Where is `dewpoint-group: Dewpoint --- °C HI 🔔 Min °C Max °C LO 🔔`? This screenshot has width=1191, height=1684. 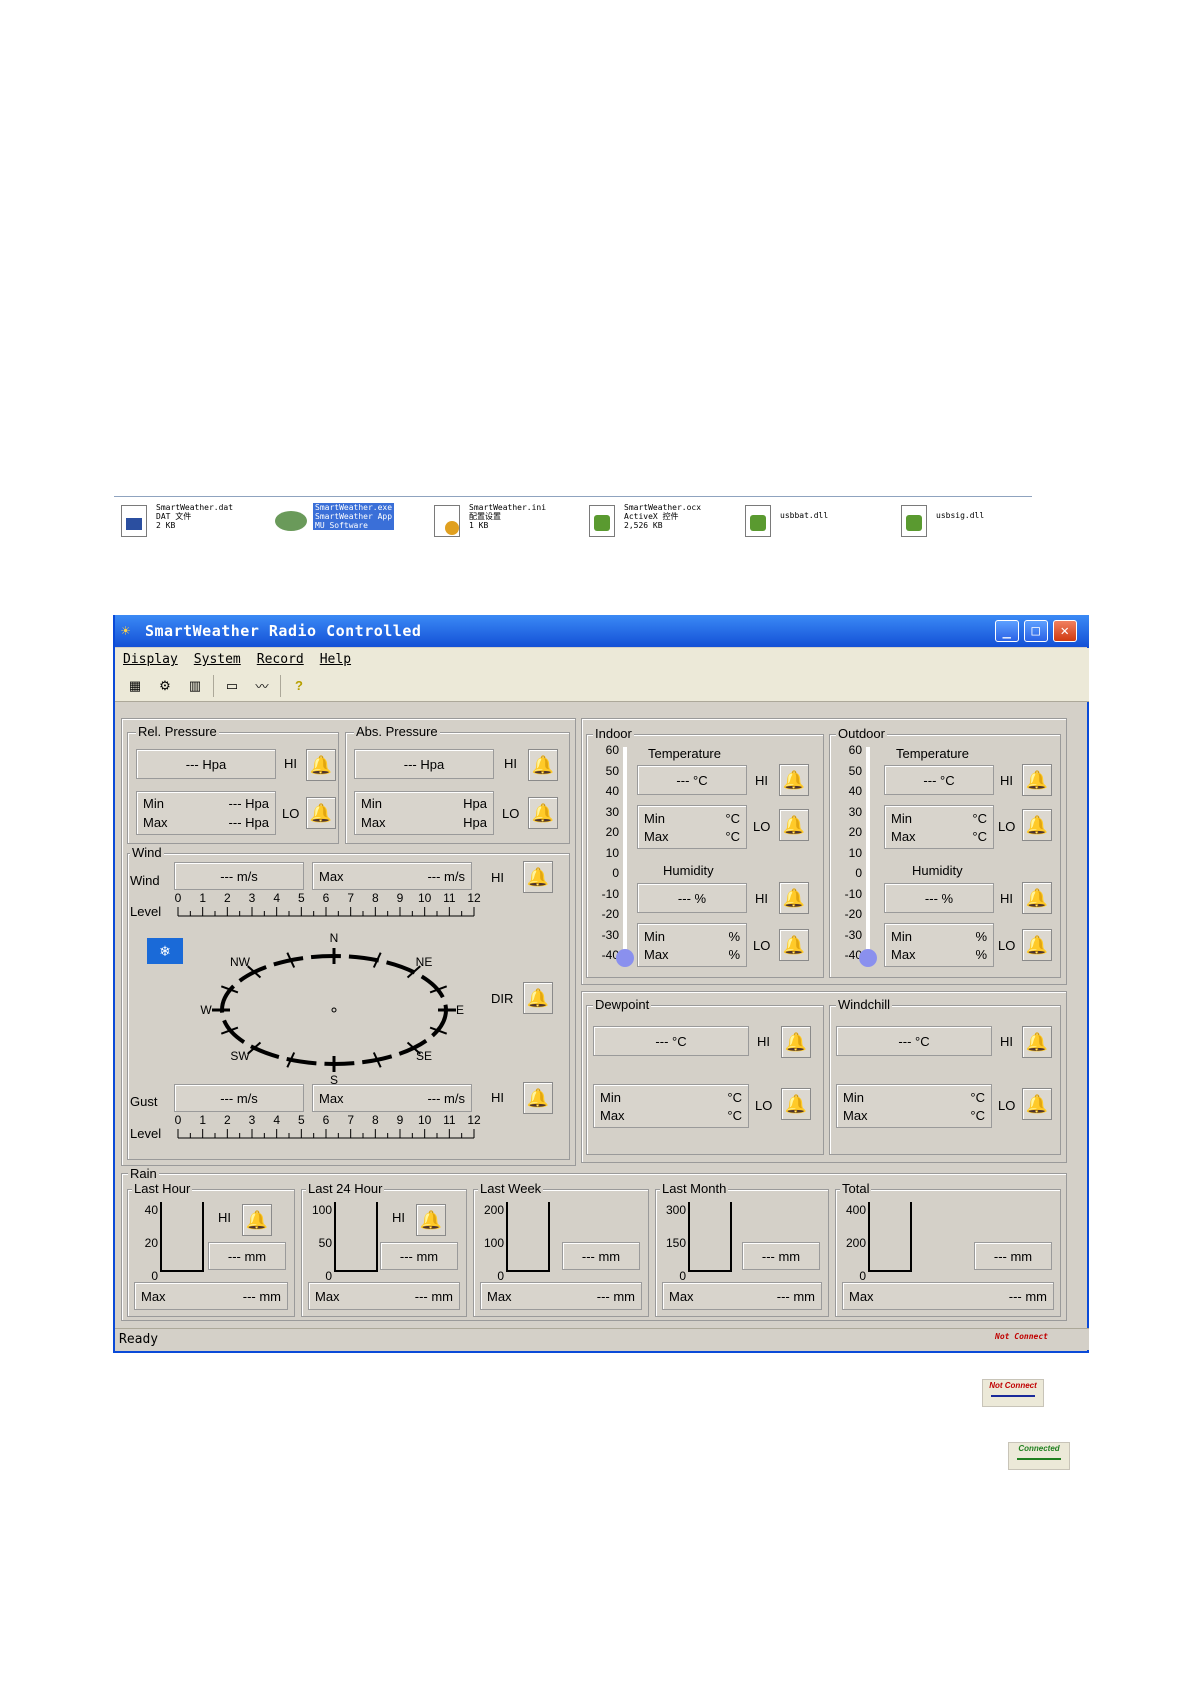 dewpoint-group: Dewpoint --- °C HI 🔔 Min °C Max °C LO 🔔 is located at coordinates (705, 1076).